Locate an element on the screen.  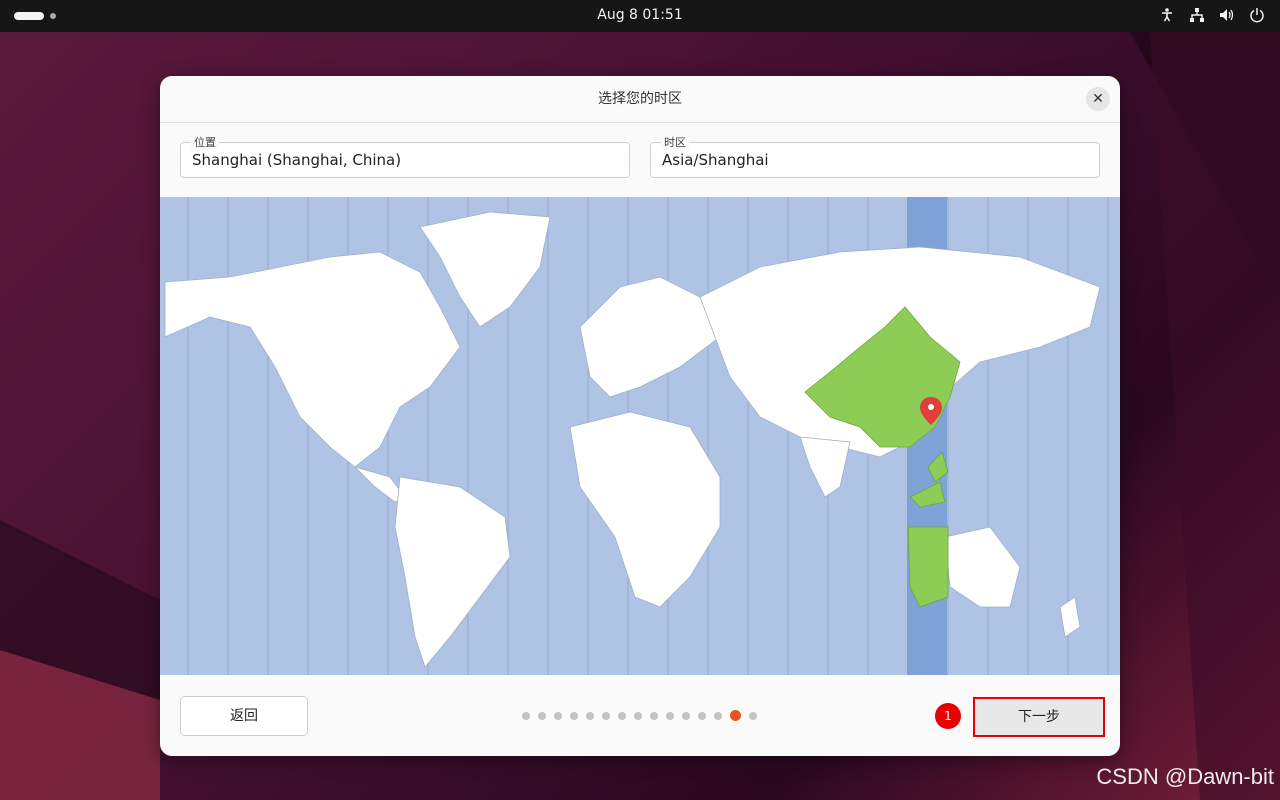
location-field: 位置 Shanghai (Shanghai, China) is located at coordinates (405, 156).